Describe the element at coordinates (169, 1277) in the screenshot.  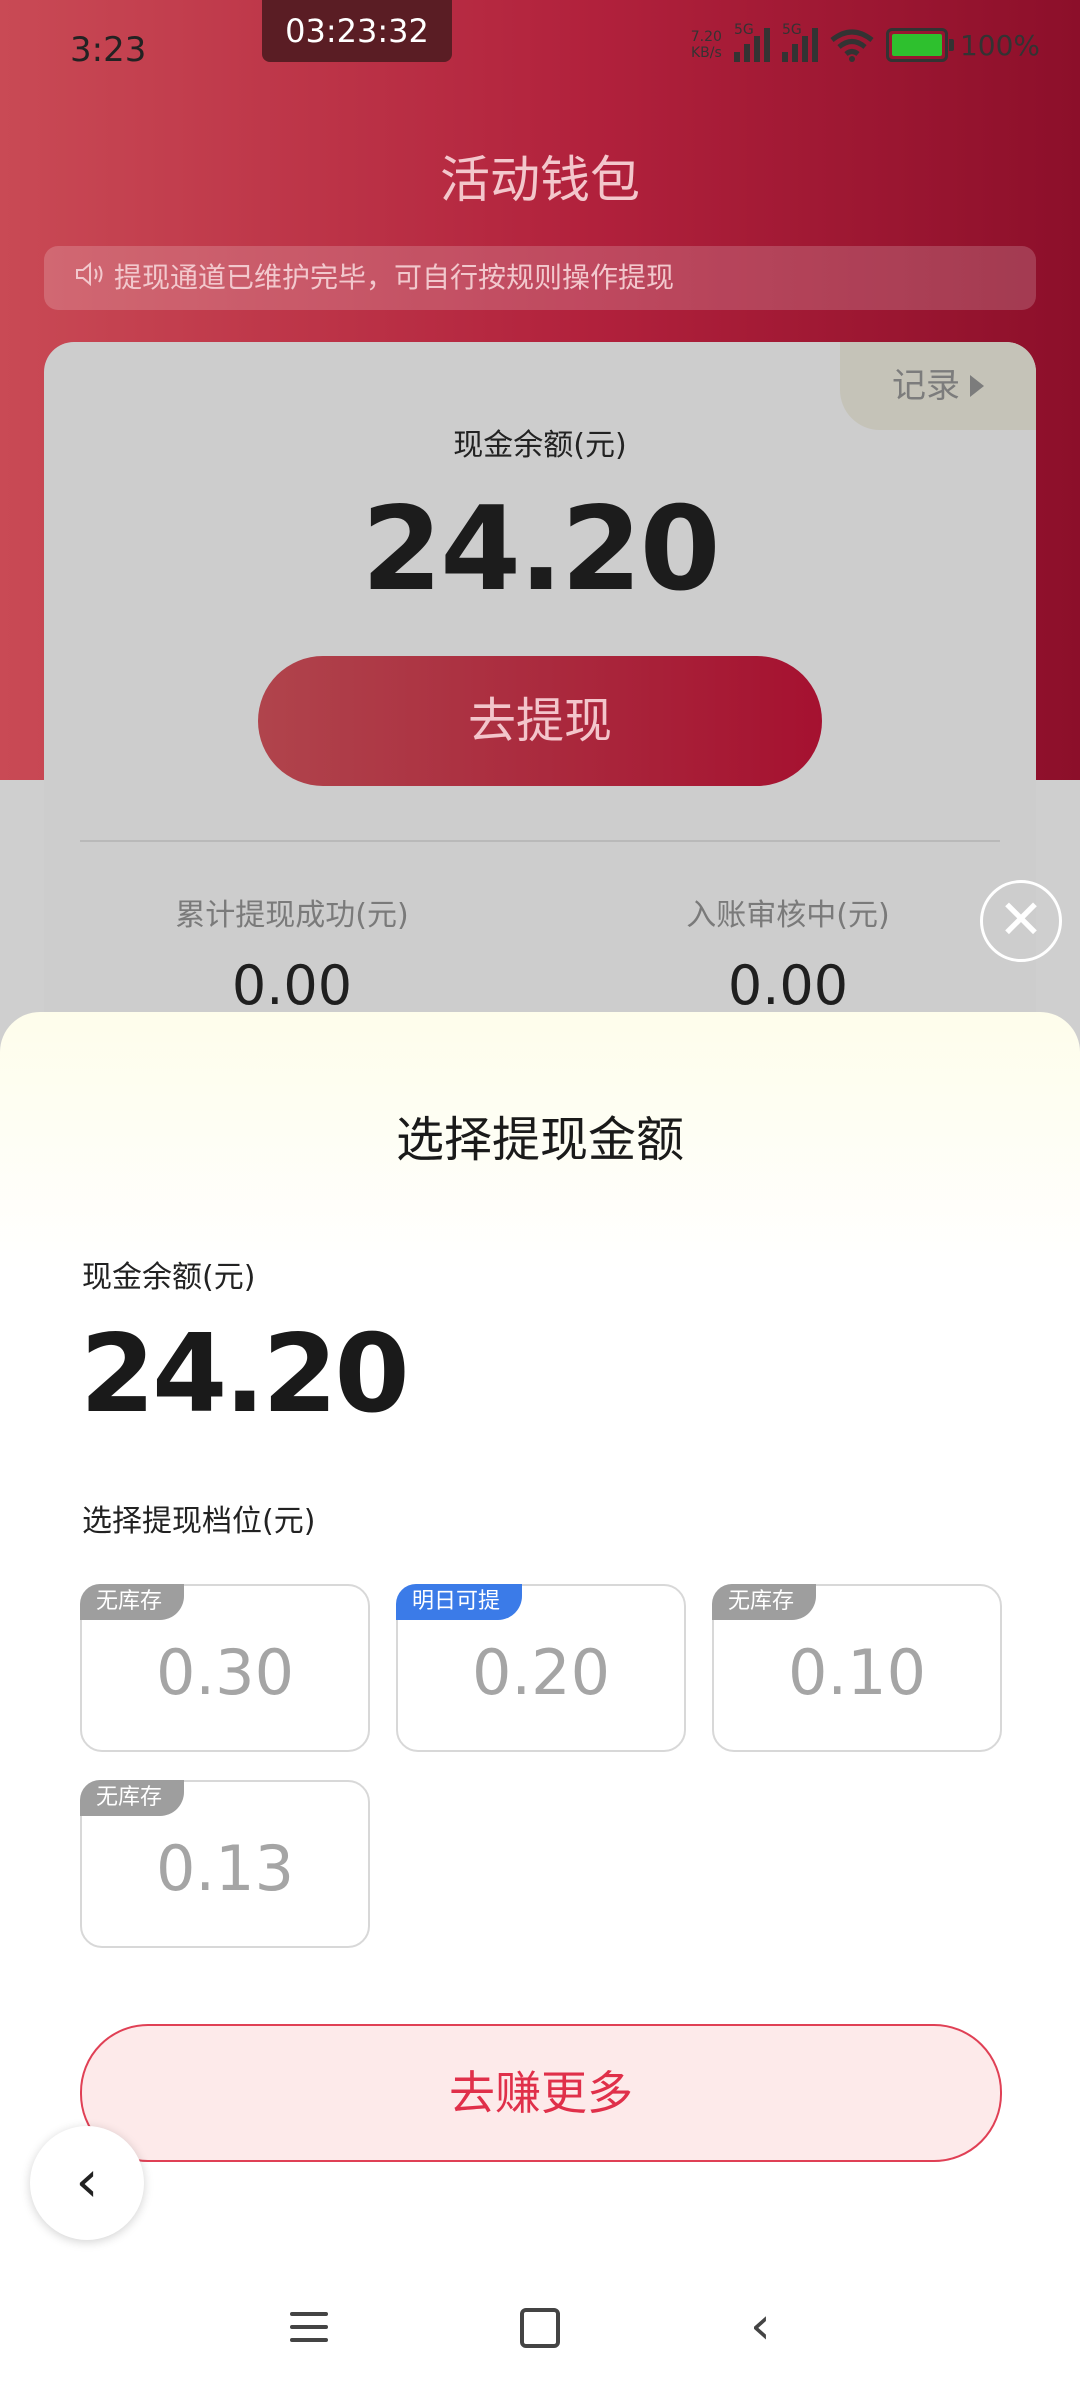
I see `sheet-balance-label: 现金余额(元)` at that location.